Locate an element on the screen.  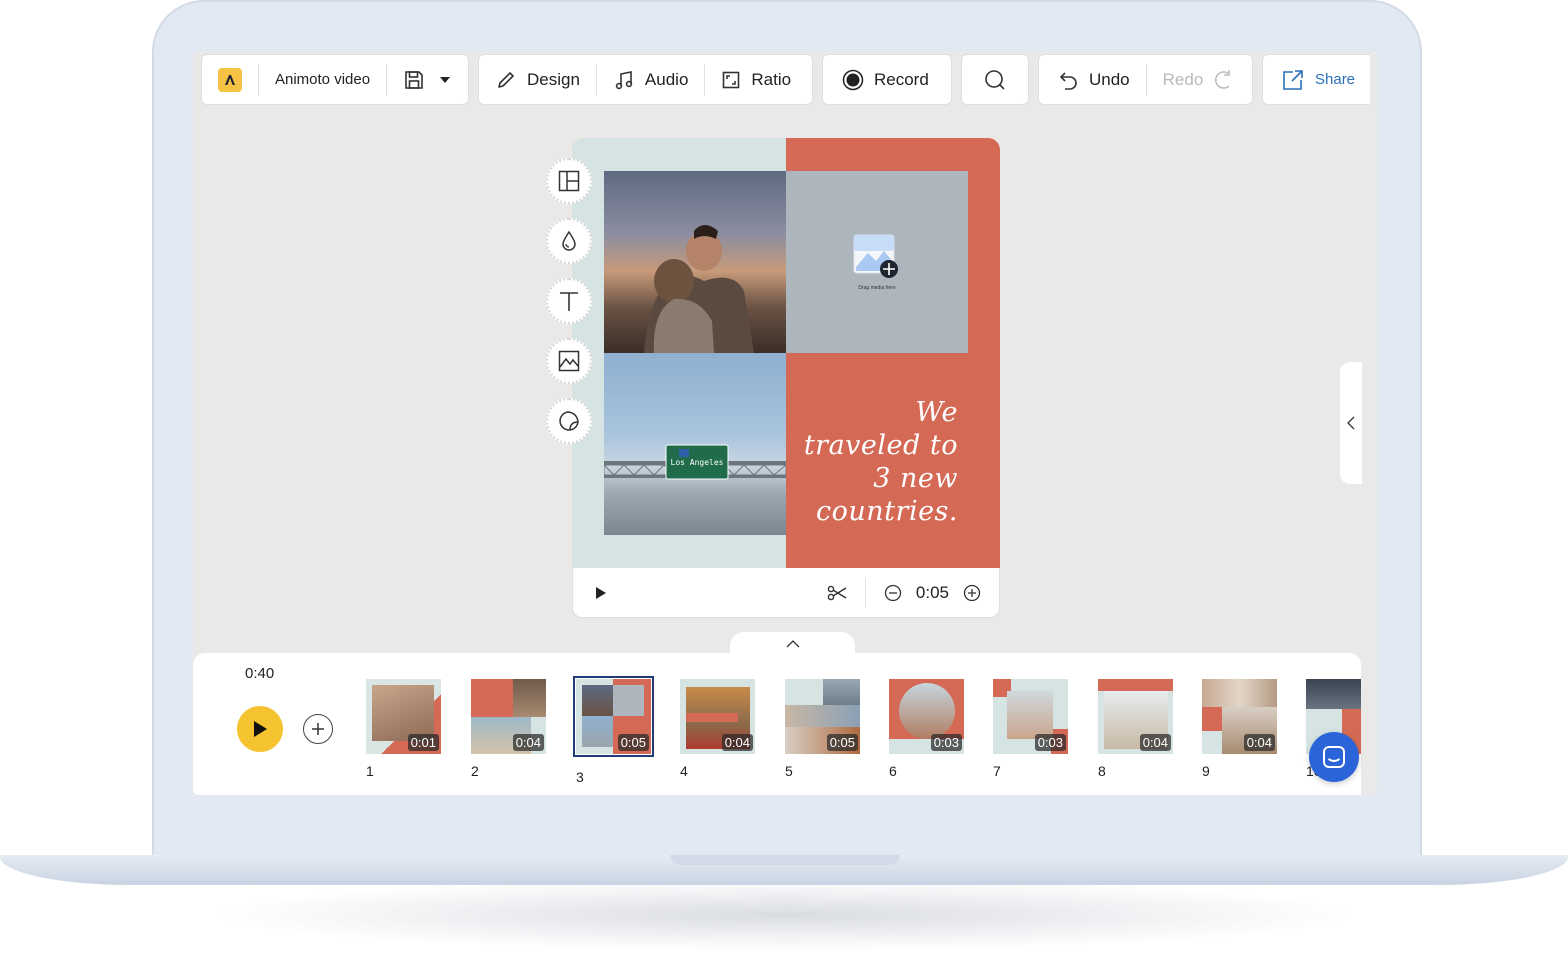
share-toolbar-group: Share is located at coordinates (1316, 79).